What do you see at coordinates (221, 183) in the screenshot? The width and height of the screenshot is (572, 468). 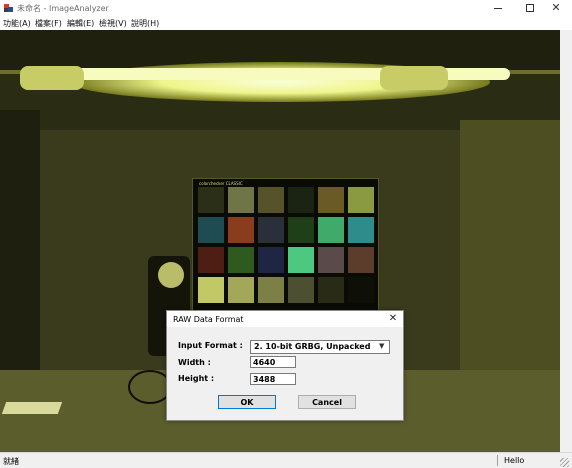 I see `chart-brand-label: colorchecker CLASSIC` at bounding box center [221, 183].